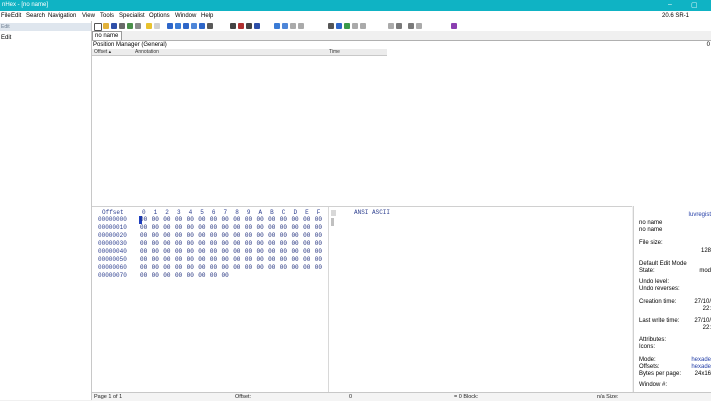 This screenshot has width=711, height=401. I want to click on copy-icon, so click(157, 26).